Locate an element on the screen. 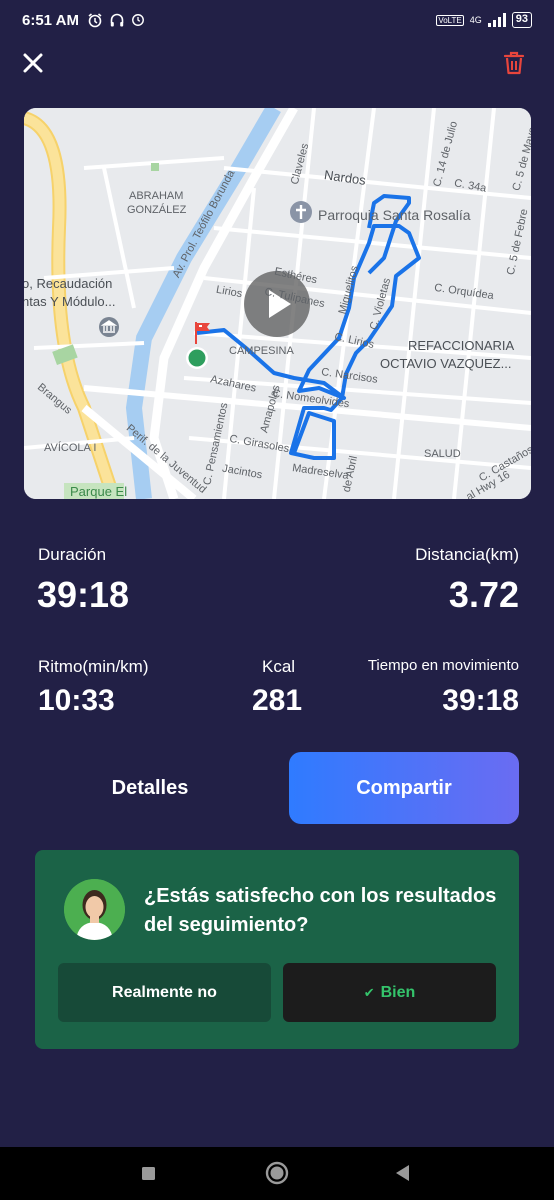  feedback-yes-button: ✔ Bien is located at coordinates (389, 992).